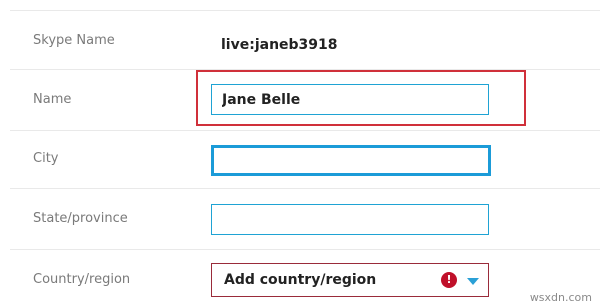 This screenshot has width=600, height=308. What do you see at coordinates (560, 297) in the screenshot?
I see `watermark: wsxdn.com` at bounding box center [560, 297].